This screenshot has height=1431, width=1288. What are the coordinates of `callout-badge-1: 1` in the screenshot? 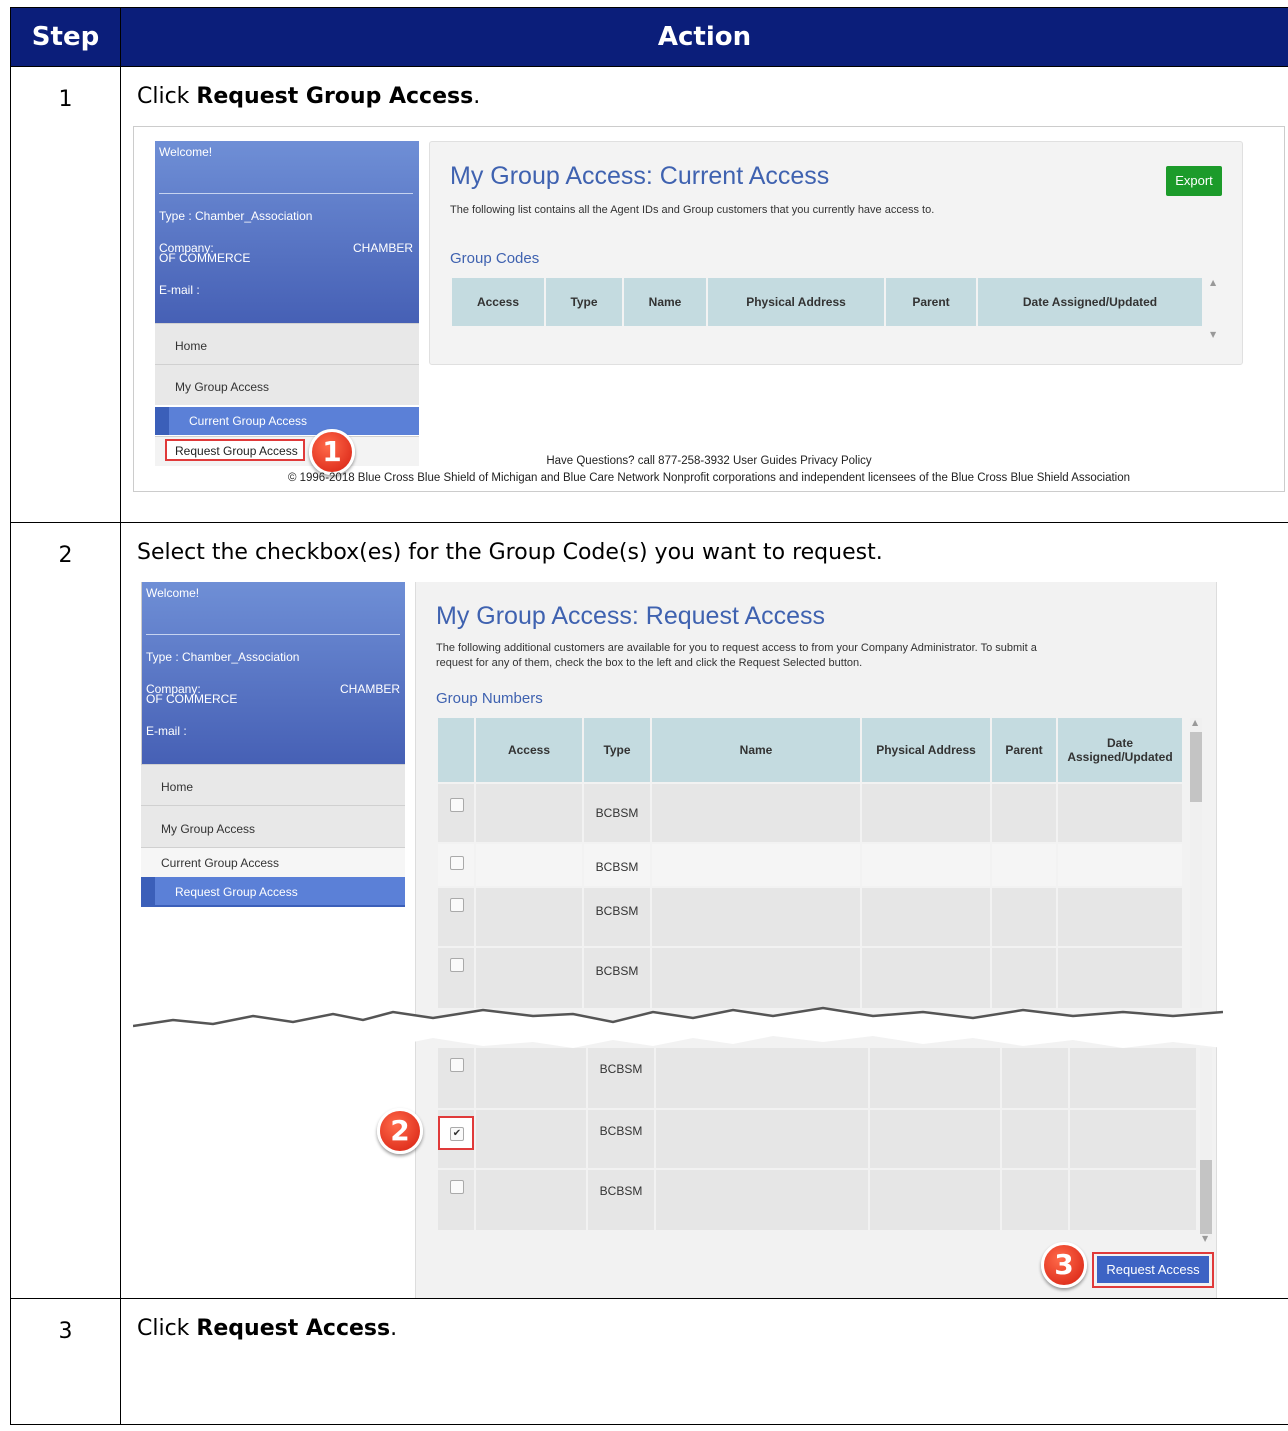 It's located at (332, 452).